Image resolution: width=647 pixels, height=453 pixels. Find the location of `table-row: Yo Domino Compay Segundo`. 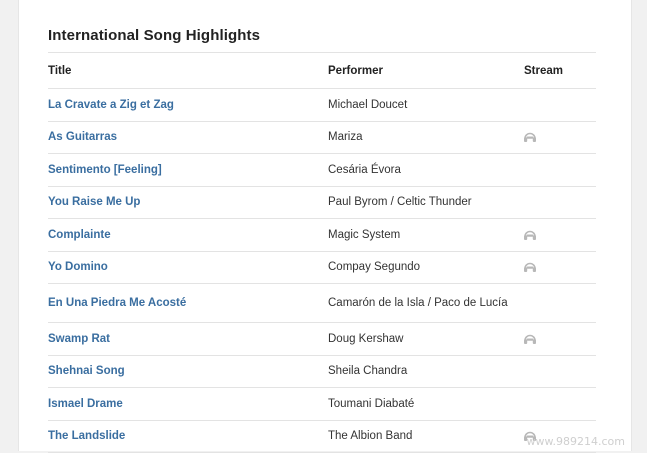

table-row: Yo Domino Compay Segundo is located at coordinates (322, 268).